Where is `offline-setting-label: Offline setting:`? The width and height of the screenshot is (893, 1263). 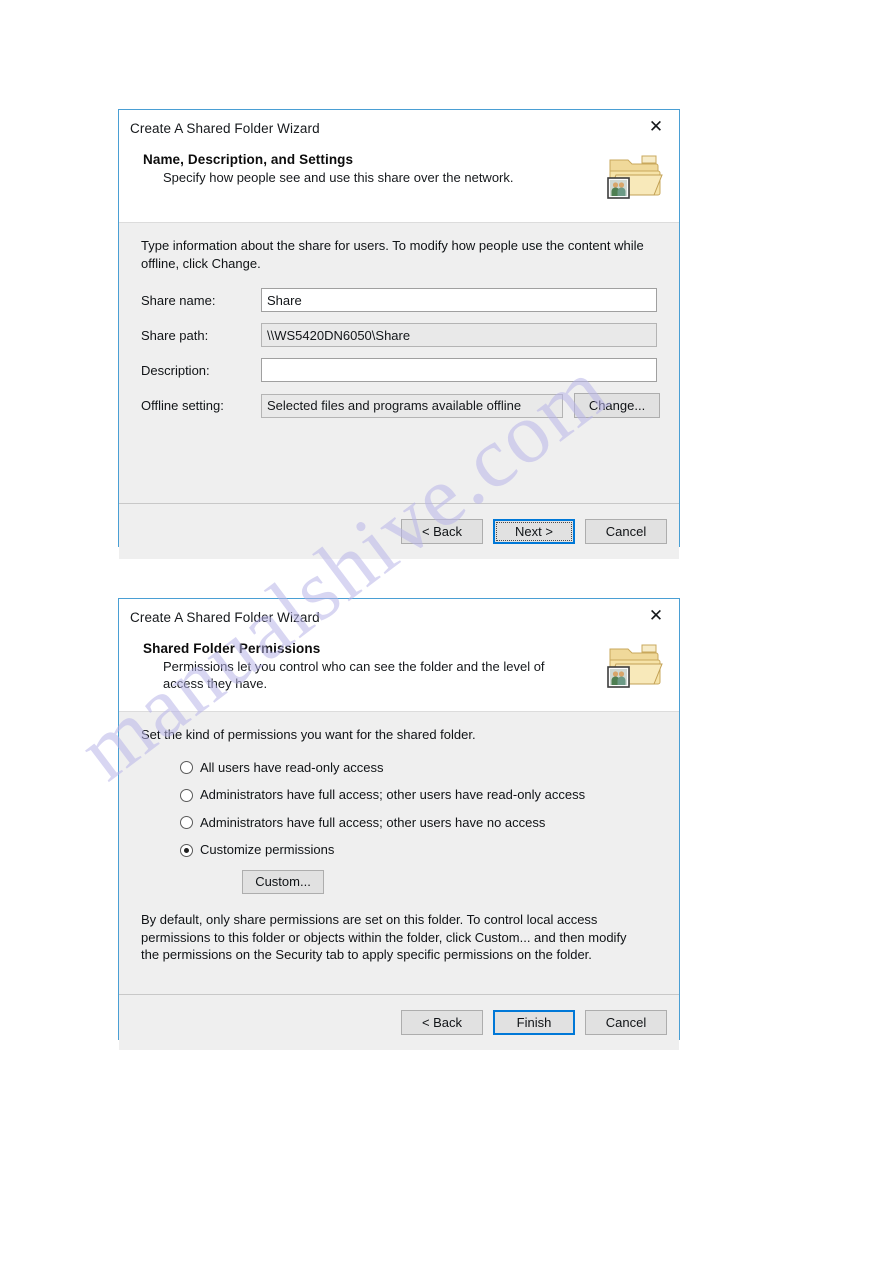
offline-setting-label: Offline setting: is located at coordinates (182, 406).